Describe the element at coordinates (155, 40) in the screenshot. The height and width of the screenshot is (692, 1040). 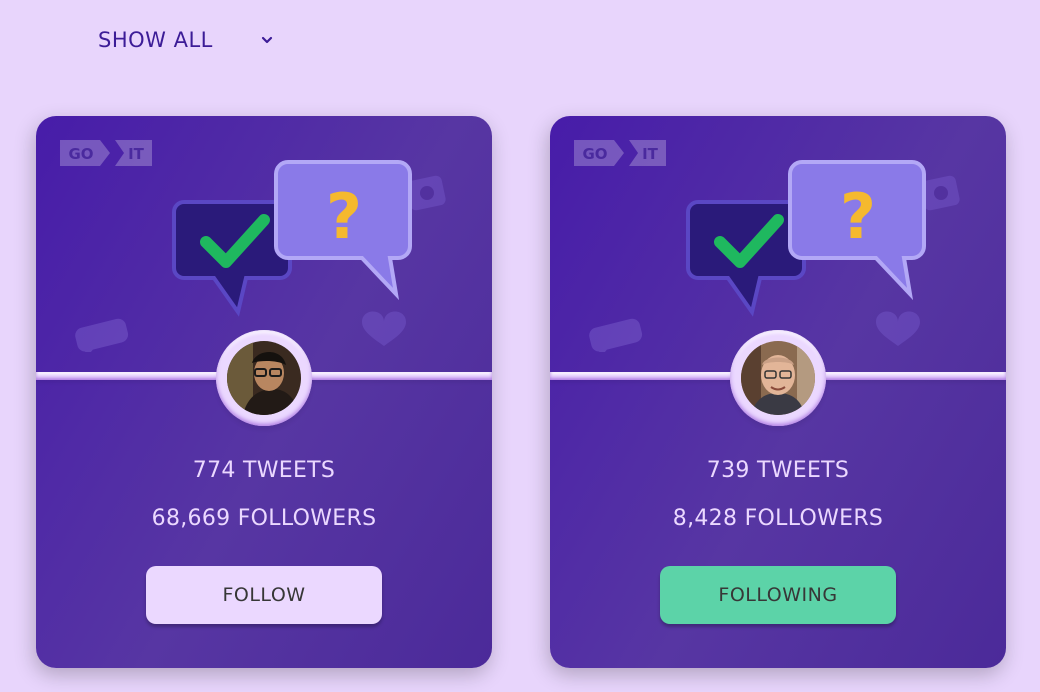
I see `filter-label: SHOW ALL` at that location.